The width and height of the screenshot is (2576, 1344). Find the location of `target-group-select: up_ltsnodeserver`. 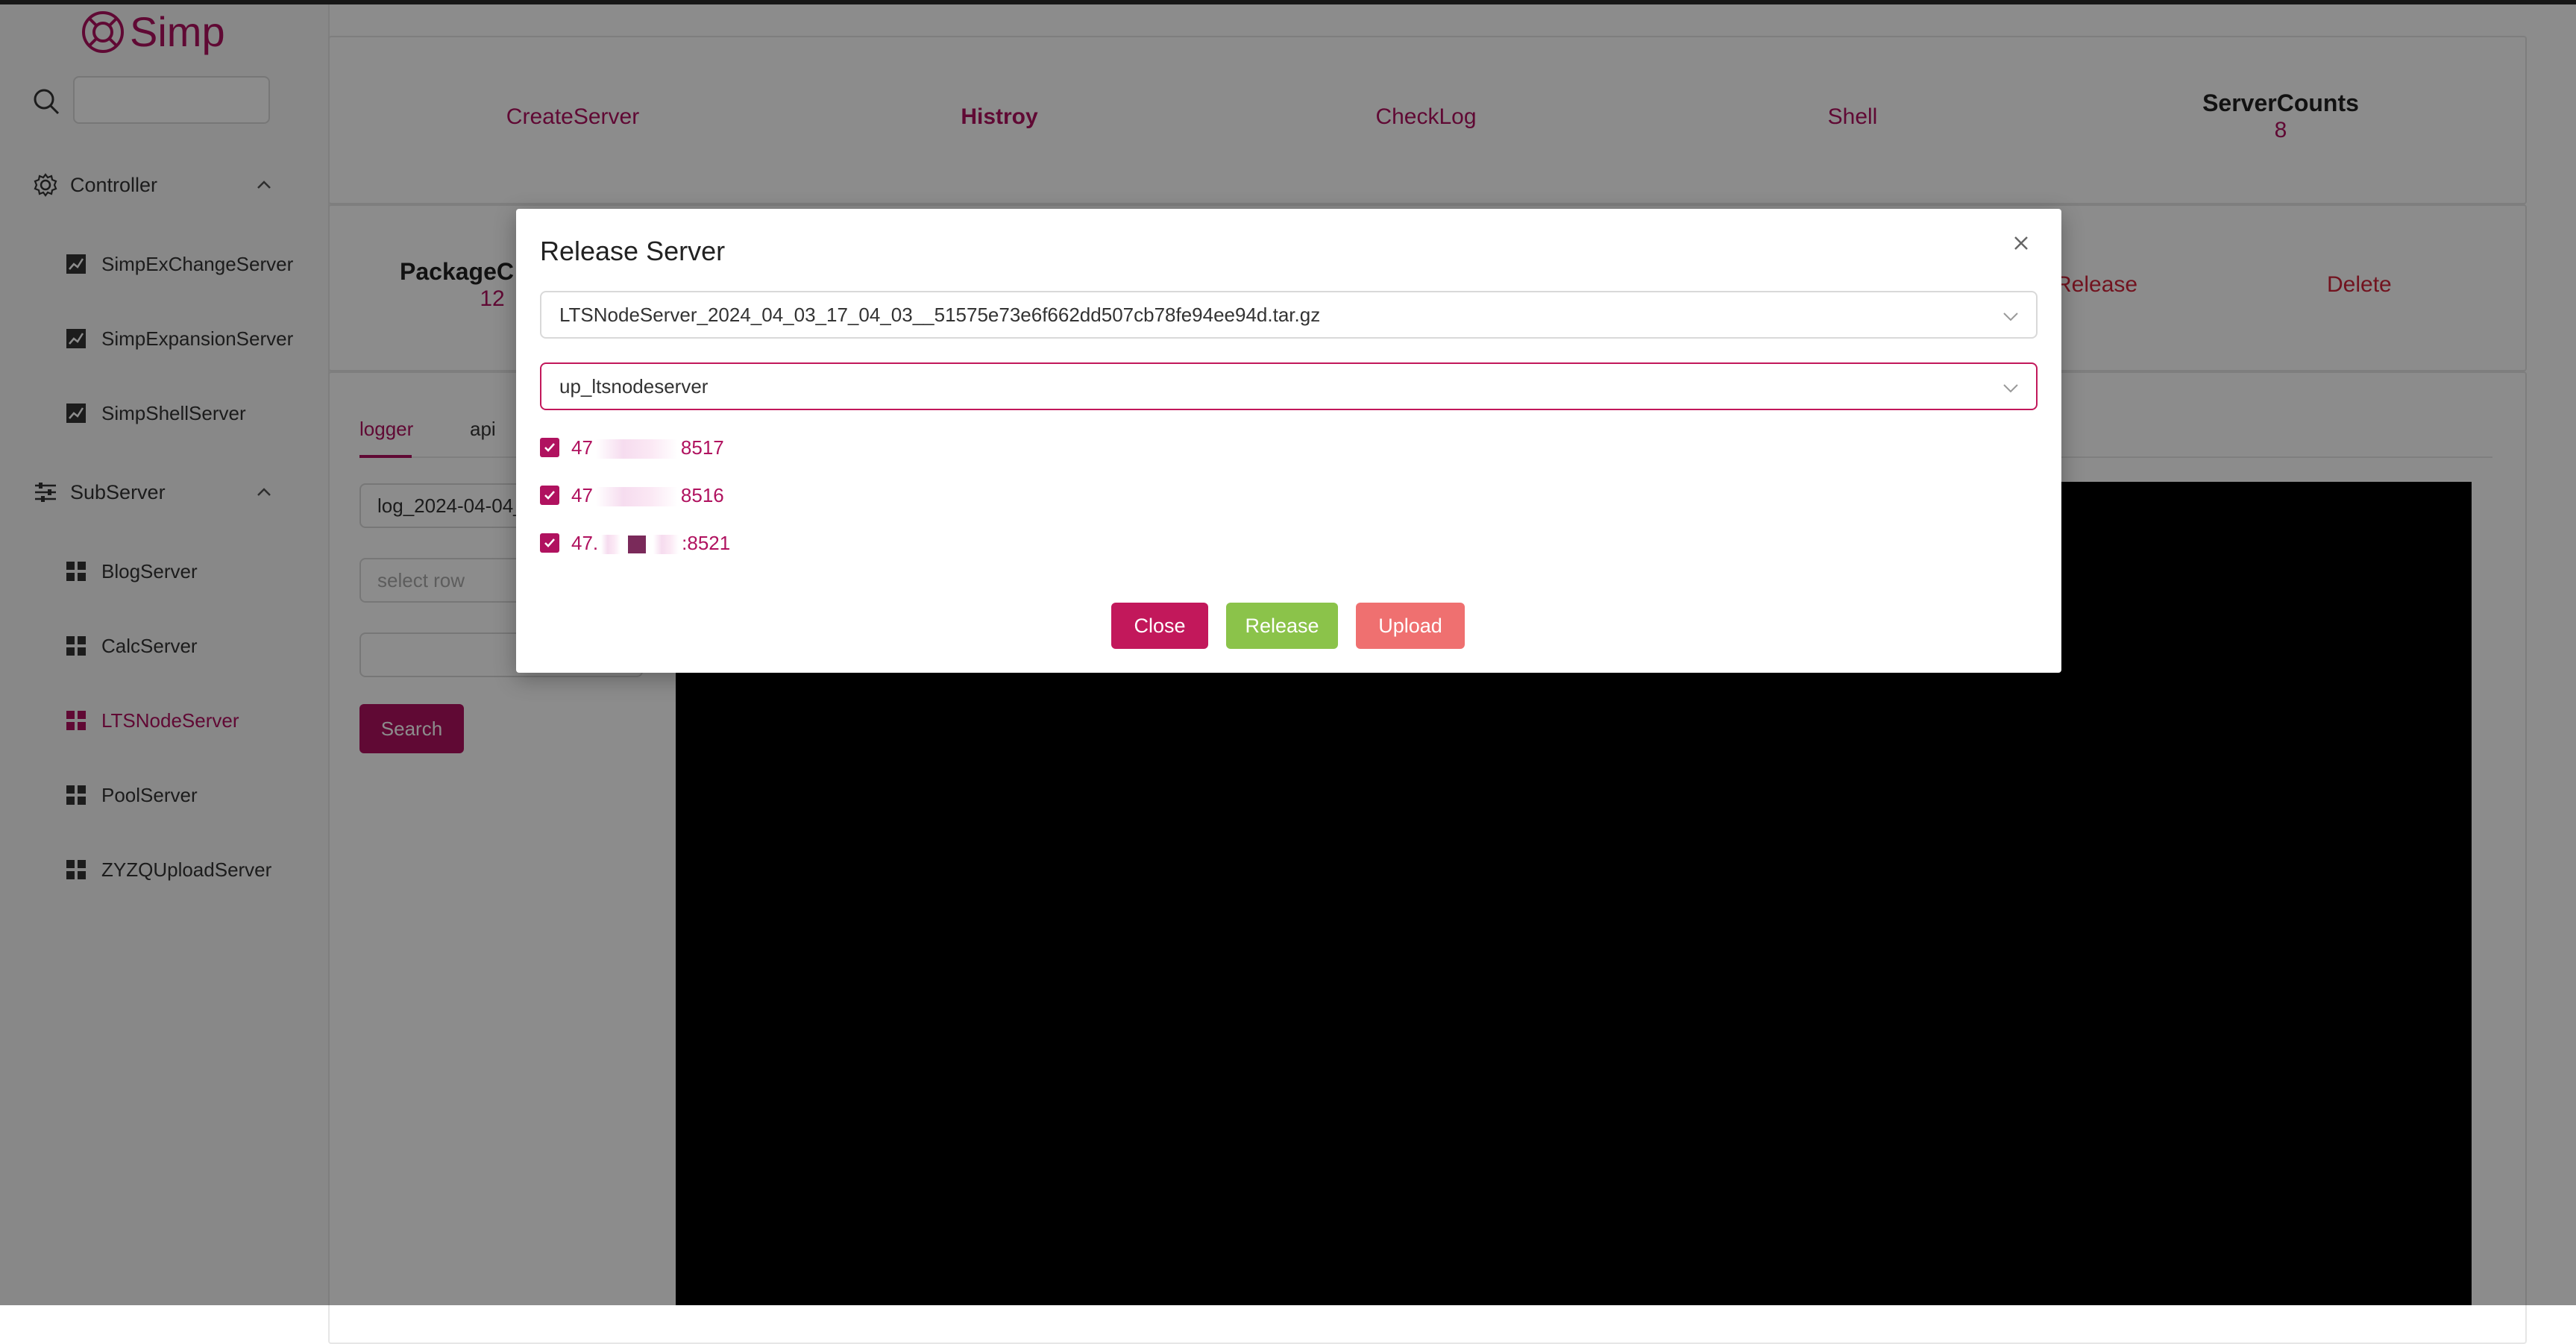

target-group-select: up_ltsnodeserver is located at coordinates (1289, 386).